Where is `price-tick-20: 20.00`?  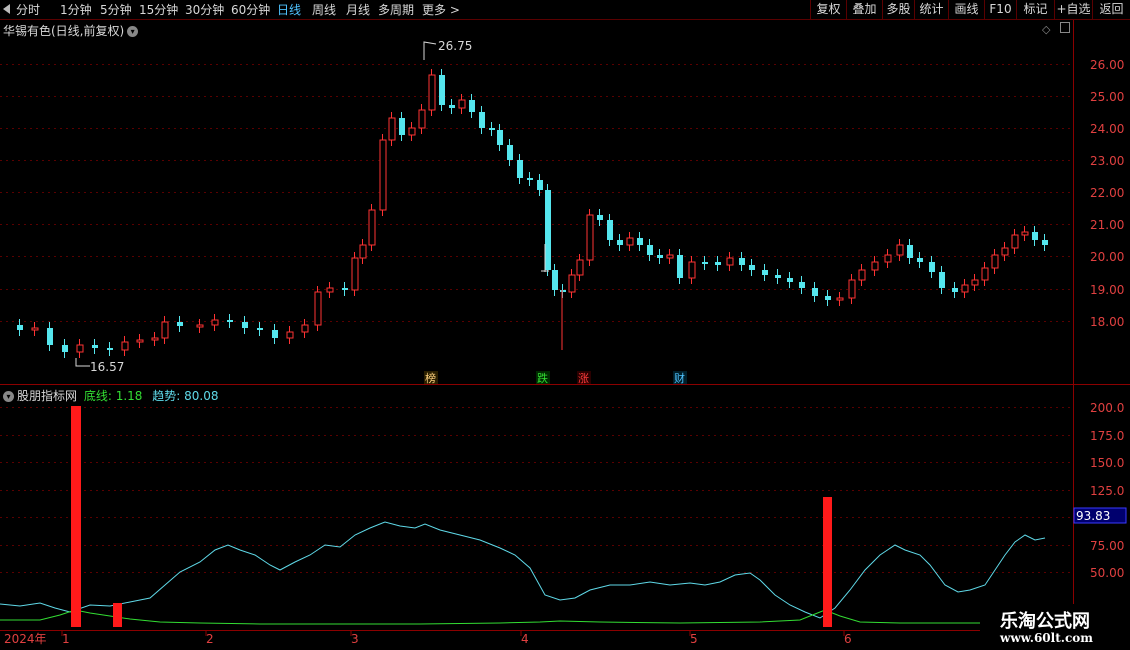
price-tick-20: 20.00 is located at coordinates (1107, 257).